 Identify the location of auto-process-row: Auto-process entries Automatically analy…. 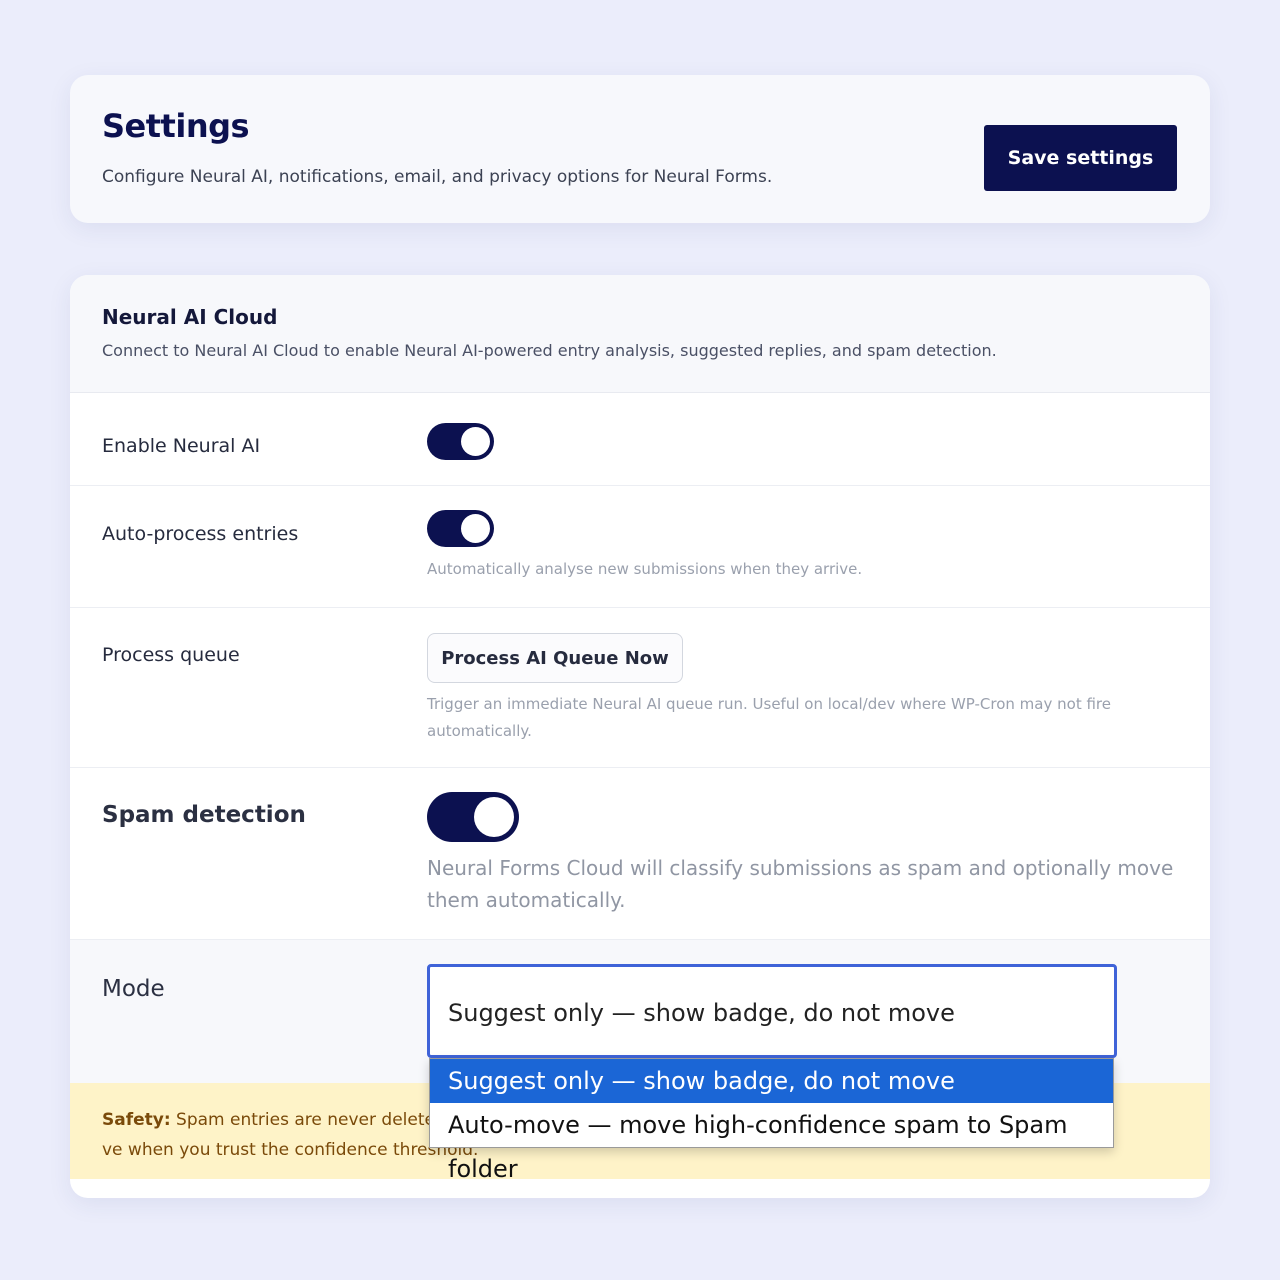
(640, 547).